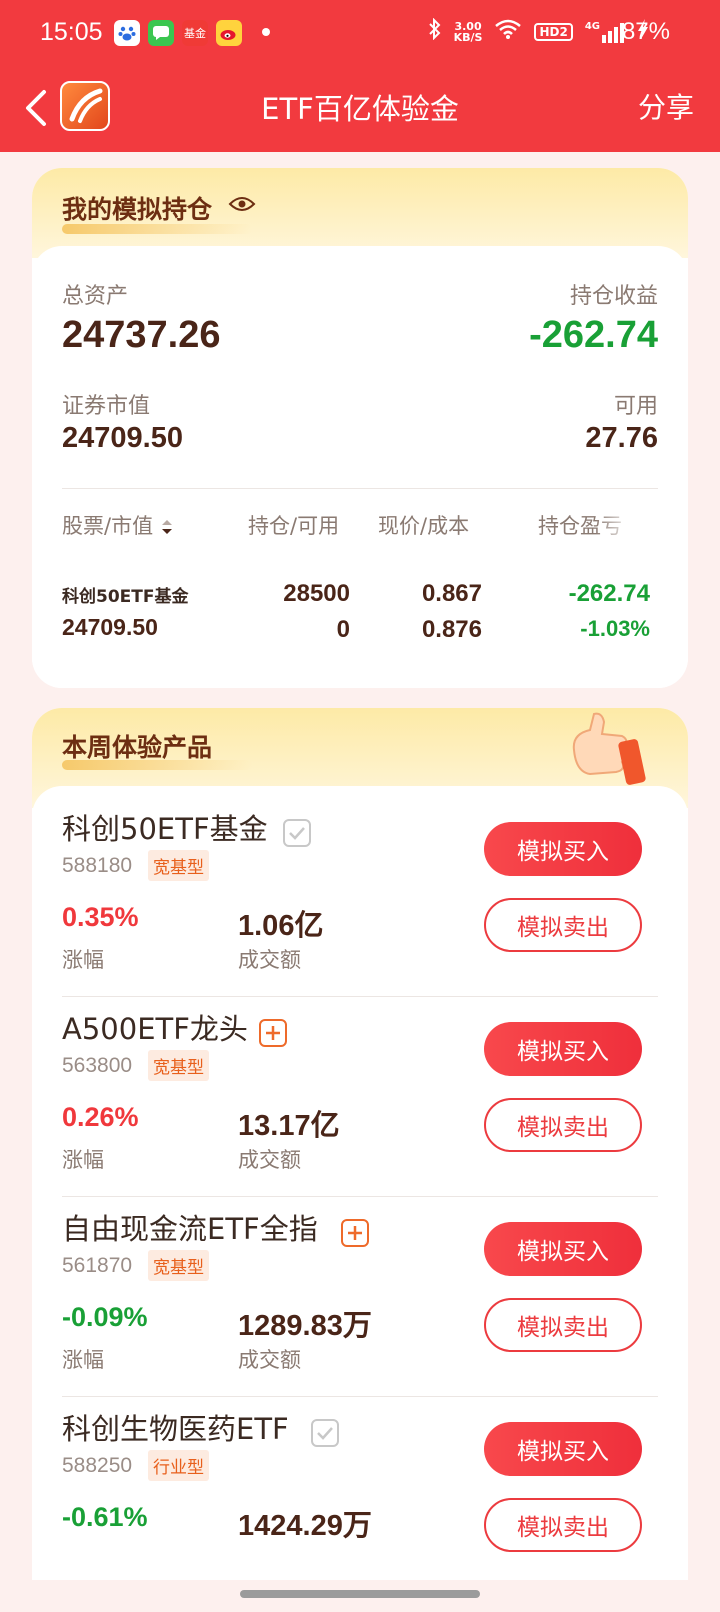  What do you see at coordinates (110, 627) in the screenshot?
I see `holding-value: 24709.50` at bounding box center [110, 627].